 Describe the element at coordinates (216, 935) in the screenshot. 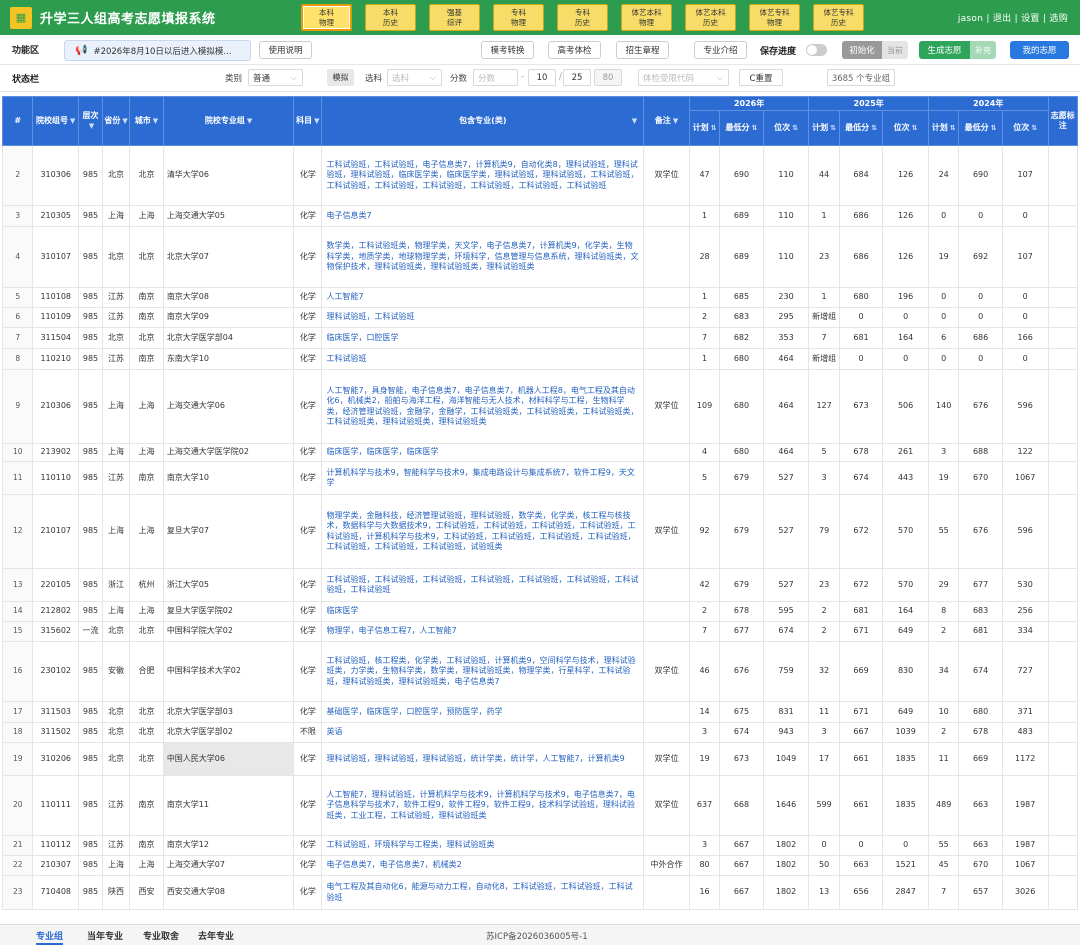

I see `tab-last-year-majors: 去年专业` at that location.